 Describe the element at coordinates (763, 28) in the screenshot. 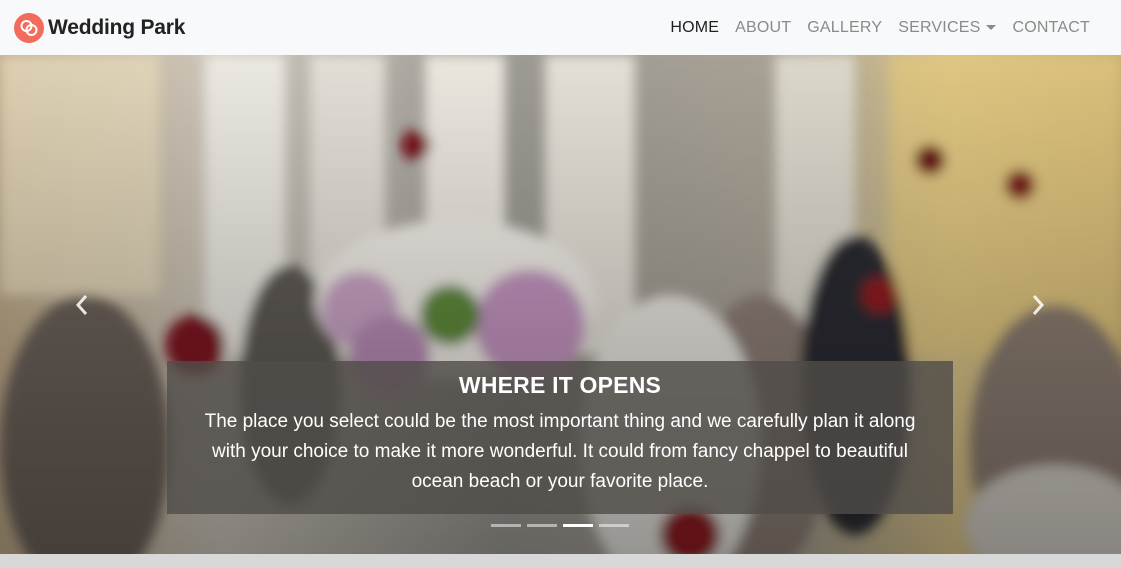

I see `nav-about: ABOUT` at that location.